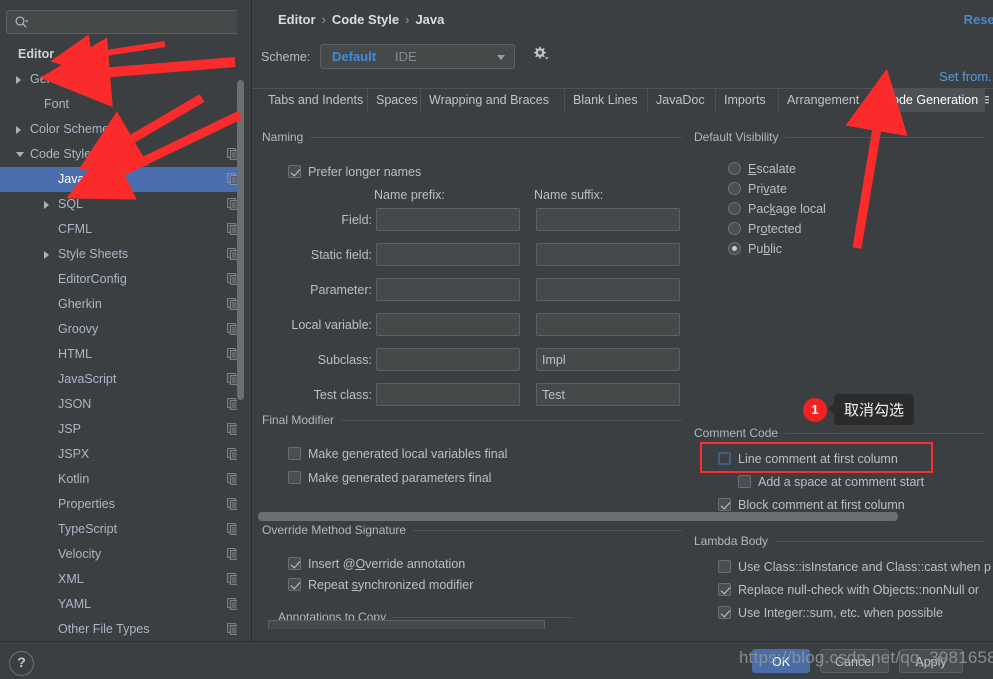 The image size is (993, 679). What do you see at coordinates (125, 129) in the screenshot?
I see `sidebar-item-color-scheme: Color Scheme` at bounding box center [125, 129].